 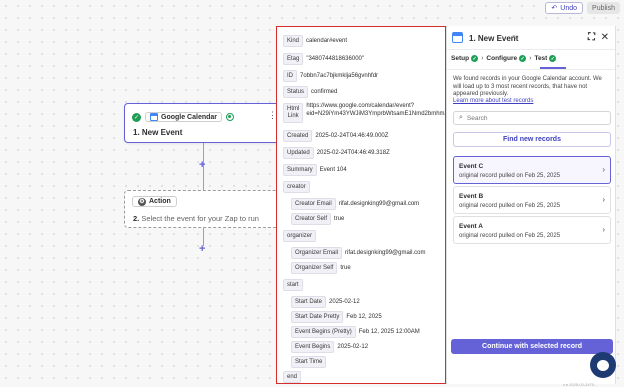 What do you see at coordinates (325, 302) in the screenshot?
I see `field-start-date: Start Date 2025-02-12` at bounding box center [325, 302].